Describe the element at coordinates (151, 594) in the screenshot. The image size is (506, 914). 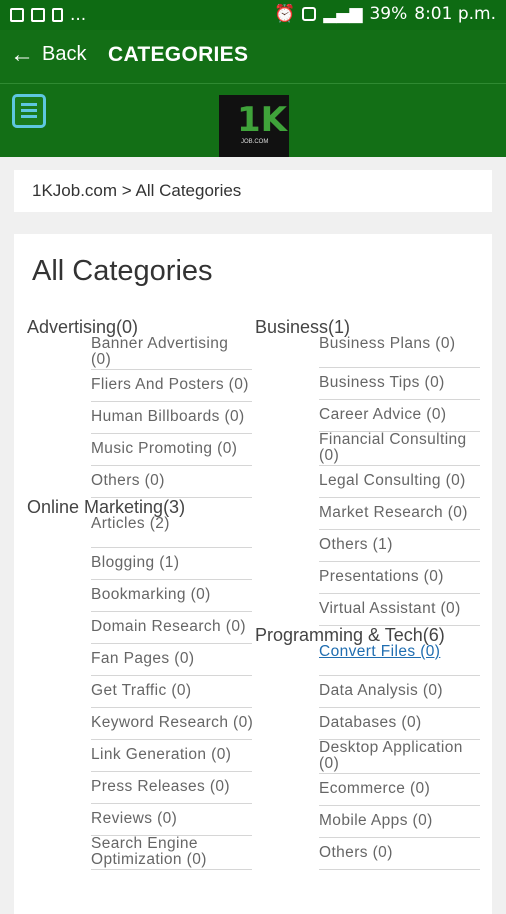
I see `subcategory-label: Bookmarking (0)` at that location.